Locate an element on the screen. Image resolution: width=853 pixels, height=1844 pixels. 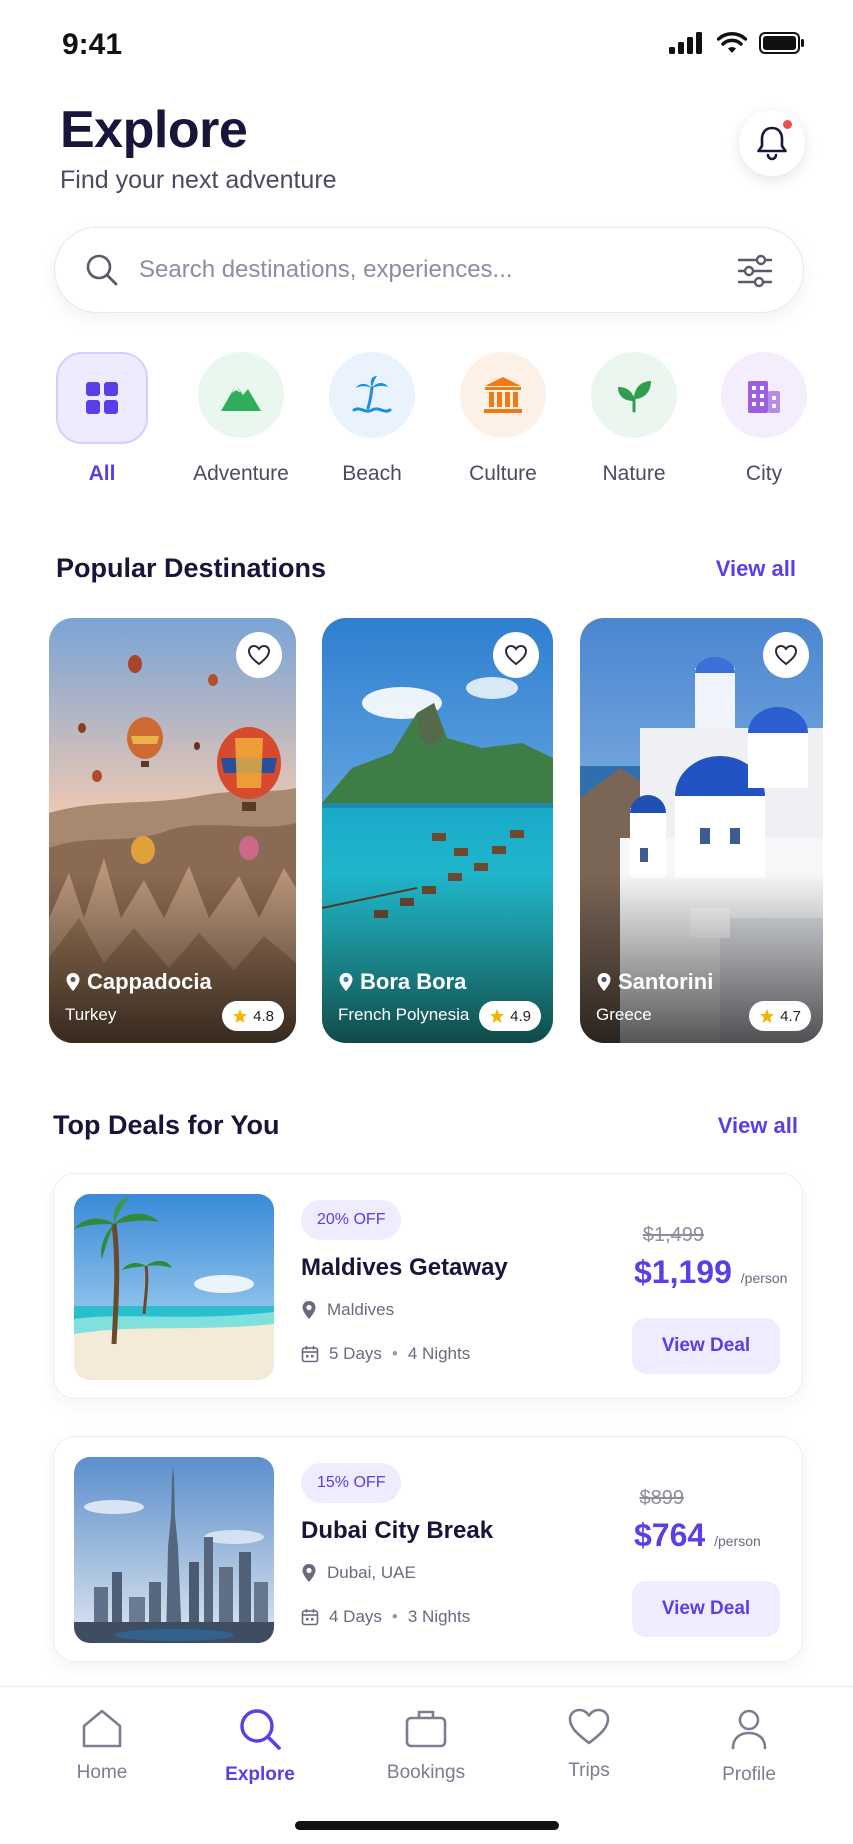
destination-country: French Polynesia is located at coordinates (404, 1014).